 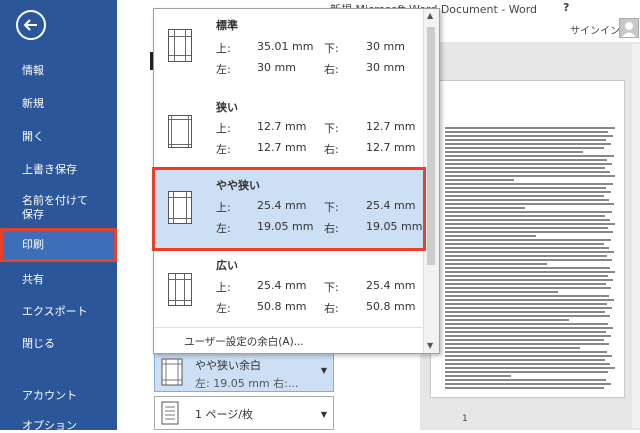 What do you see at coordinates (180, 131) in the screenshot?
I see `margin-narrow-icon` at bounding box center [180, 131].